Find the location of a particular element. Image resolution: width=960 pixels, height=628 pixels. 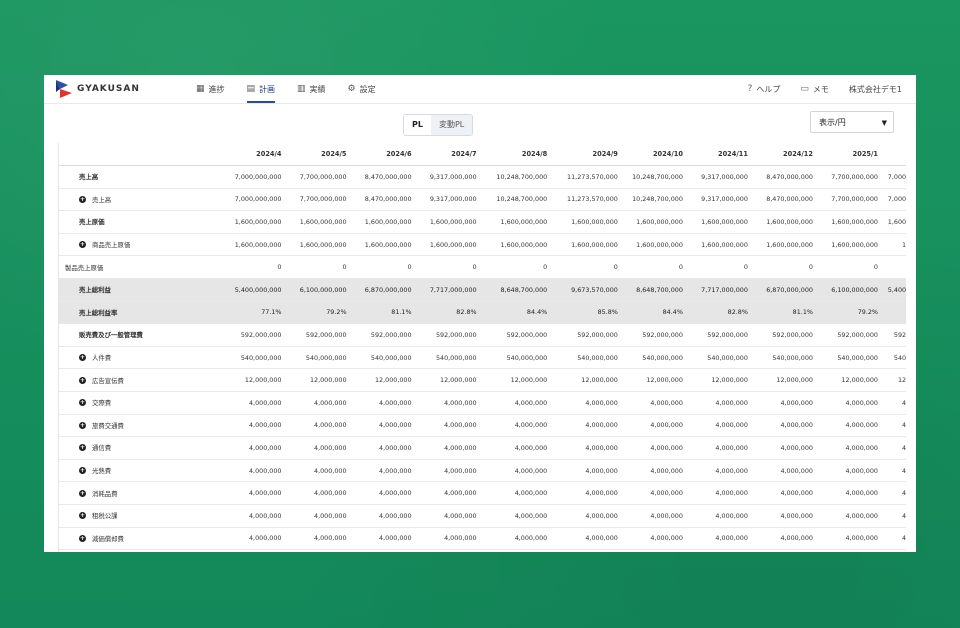

row-label: 販売費及び一般管理費 is located at coordinates (140, 335).